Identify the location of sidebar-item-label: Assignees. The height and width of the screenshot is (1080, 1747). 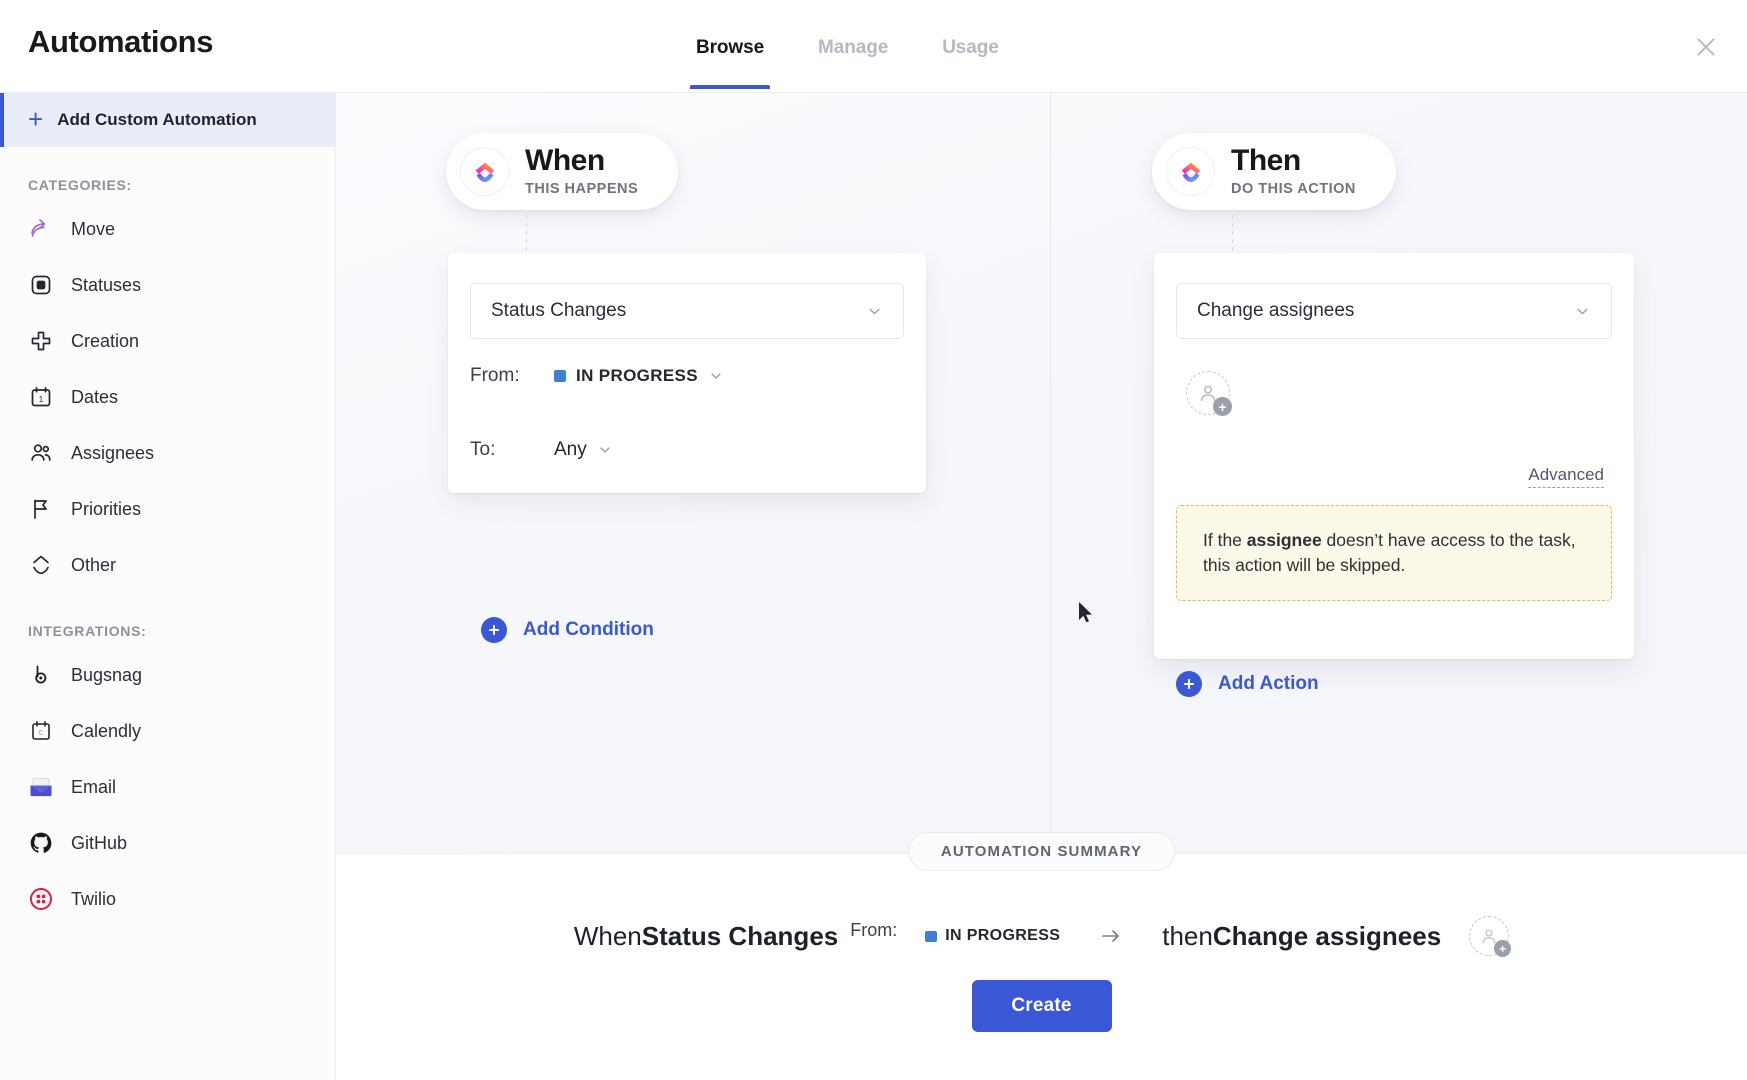
(113, 452).